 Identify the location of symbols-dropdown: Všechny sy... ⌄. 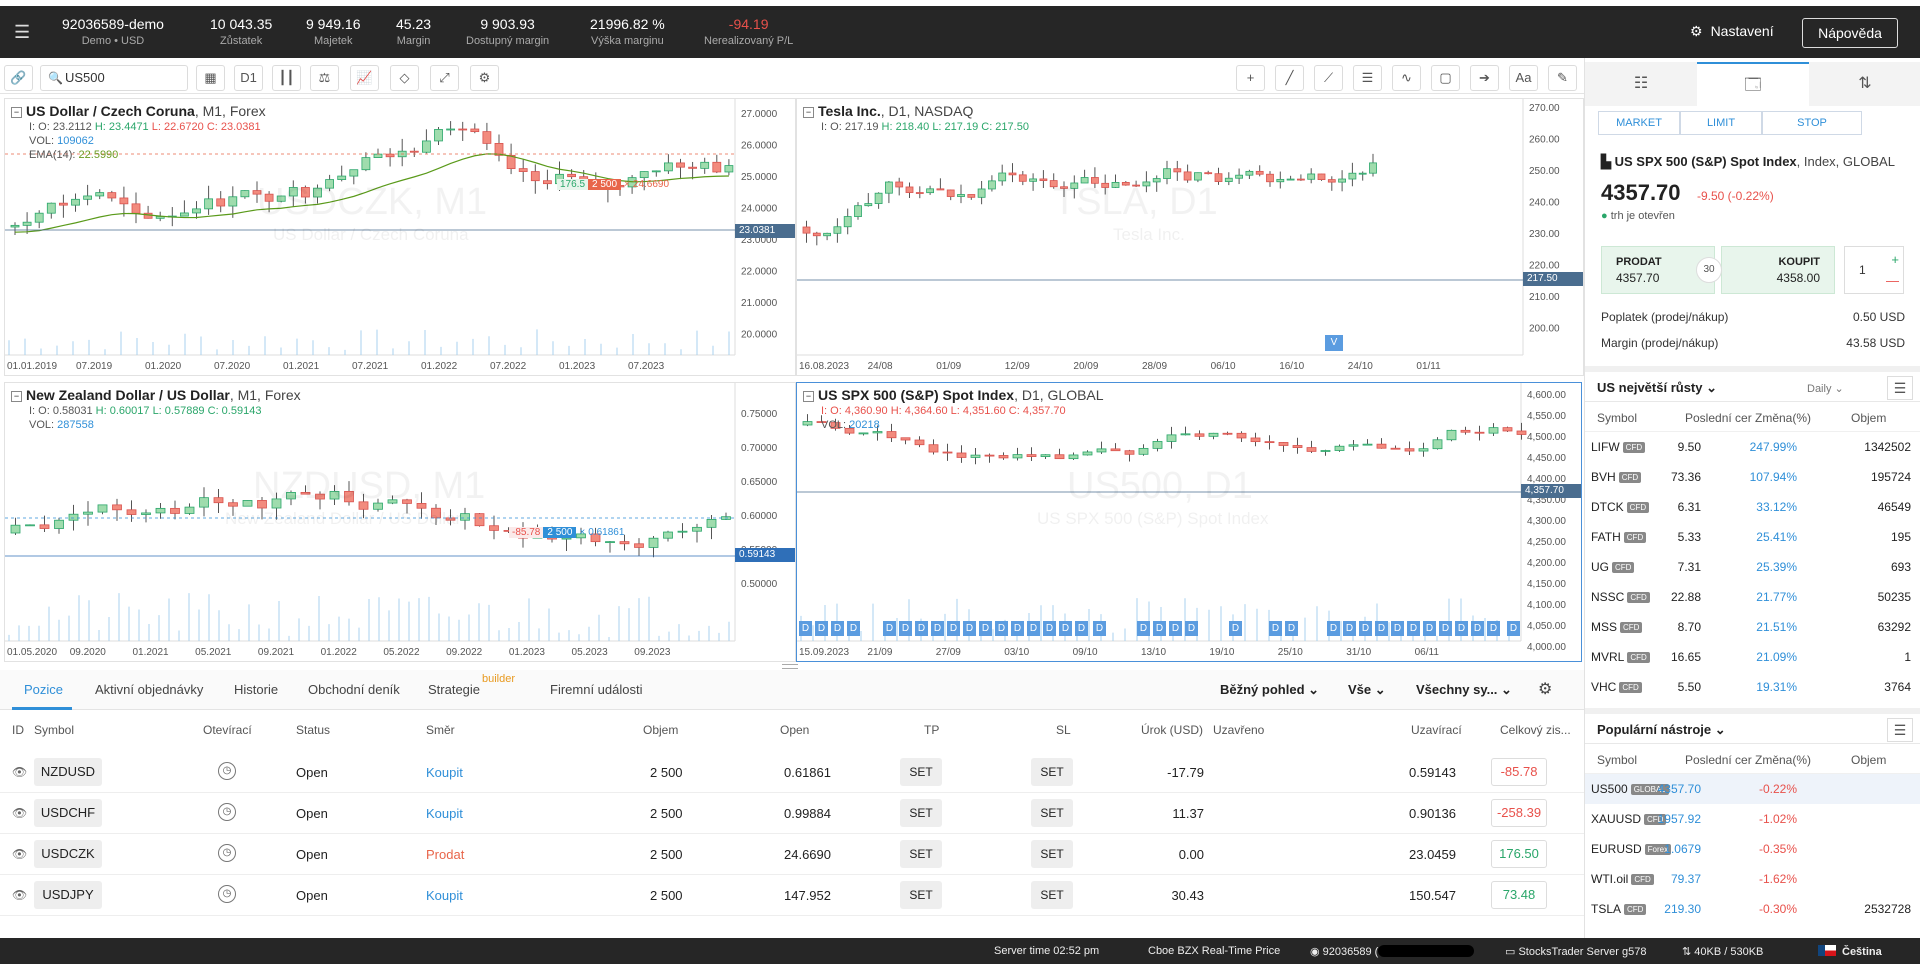
(1464, 690).